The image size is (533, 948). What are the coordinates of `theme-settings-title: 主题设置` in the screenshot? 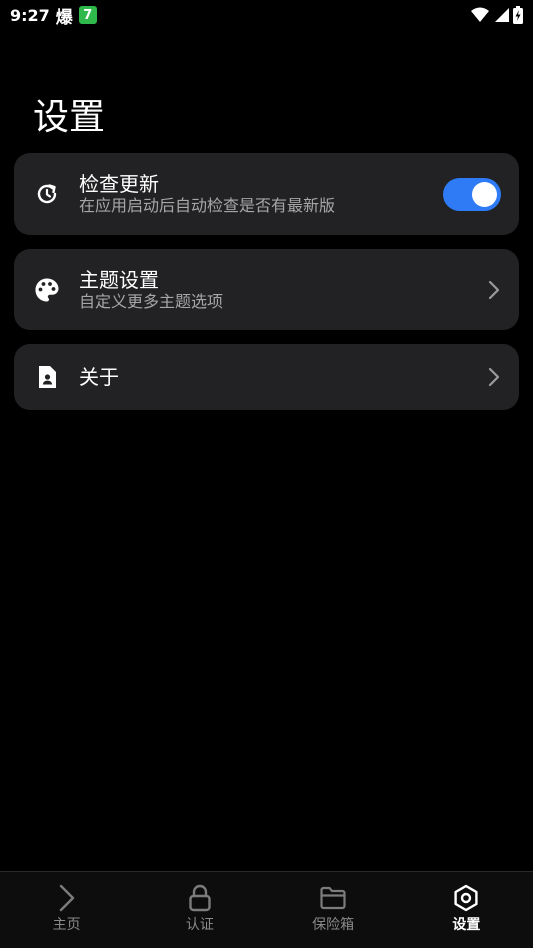 It's located at (119, 279).